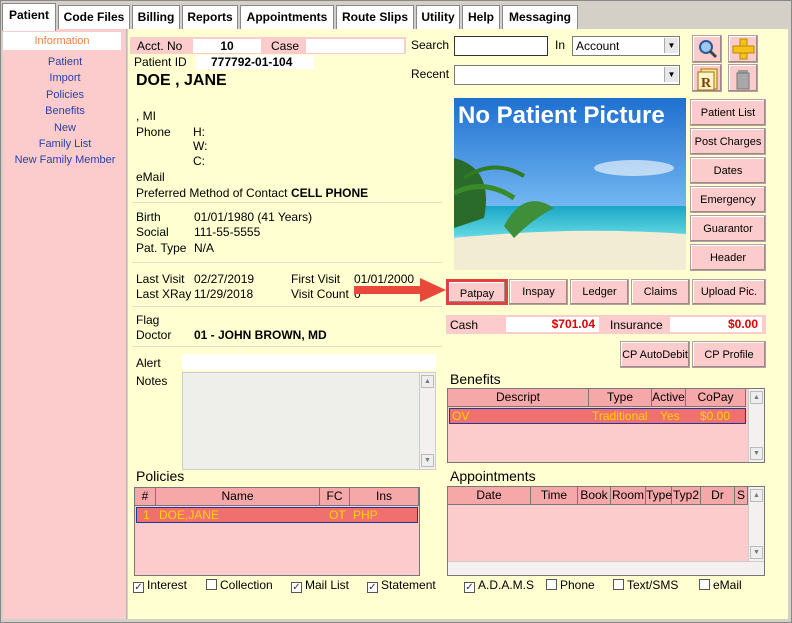  I want to click on table-row: 1 DOE,JANE OT PHP, so click(277, 515).